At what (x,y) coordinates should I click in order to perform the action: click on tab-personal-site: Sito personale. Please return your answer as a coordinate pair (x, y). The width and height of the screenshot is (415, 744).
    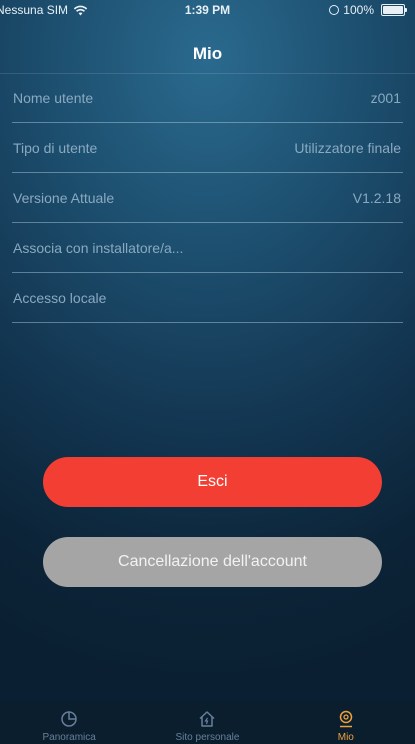
    Looking at the image, I should click on (207, 723).